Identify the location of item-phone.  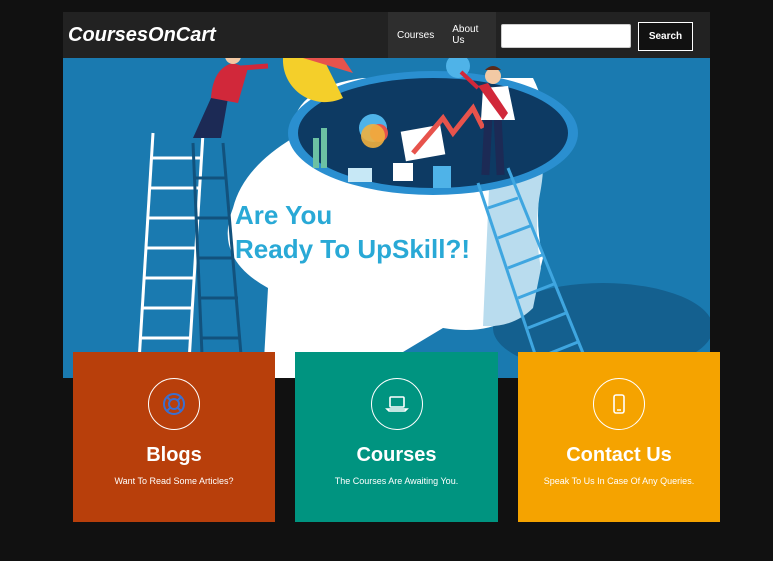
(442, 177).